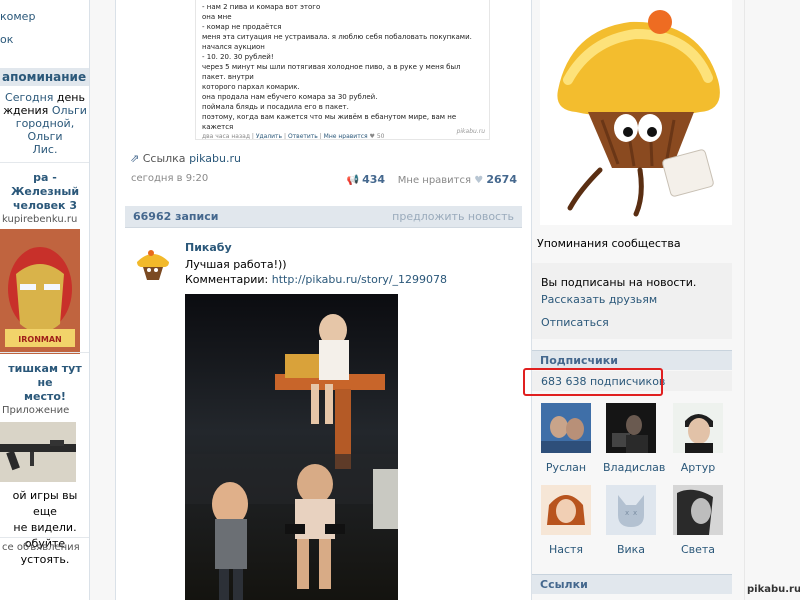 Image resolution: width=800 pixels, height=600 pixels. Describe the element at coordinates (44, 39) in the screenshot. I see `left-menu-item: ок` at that location.